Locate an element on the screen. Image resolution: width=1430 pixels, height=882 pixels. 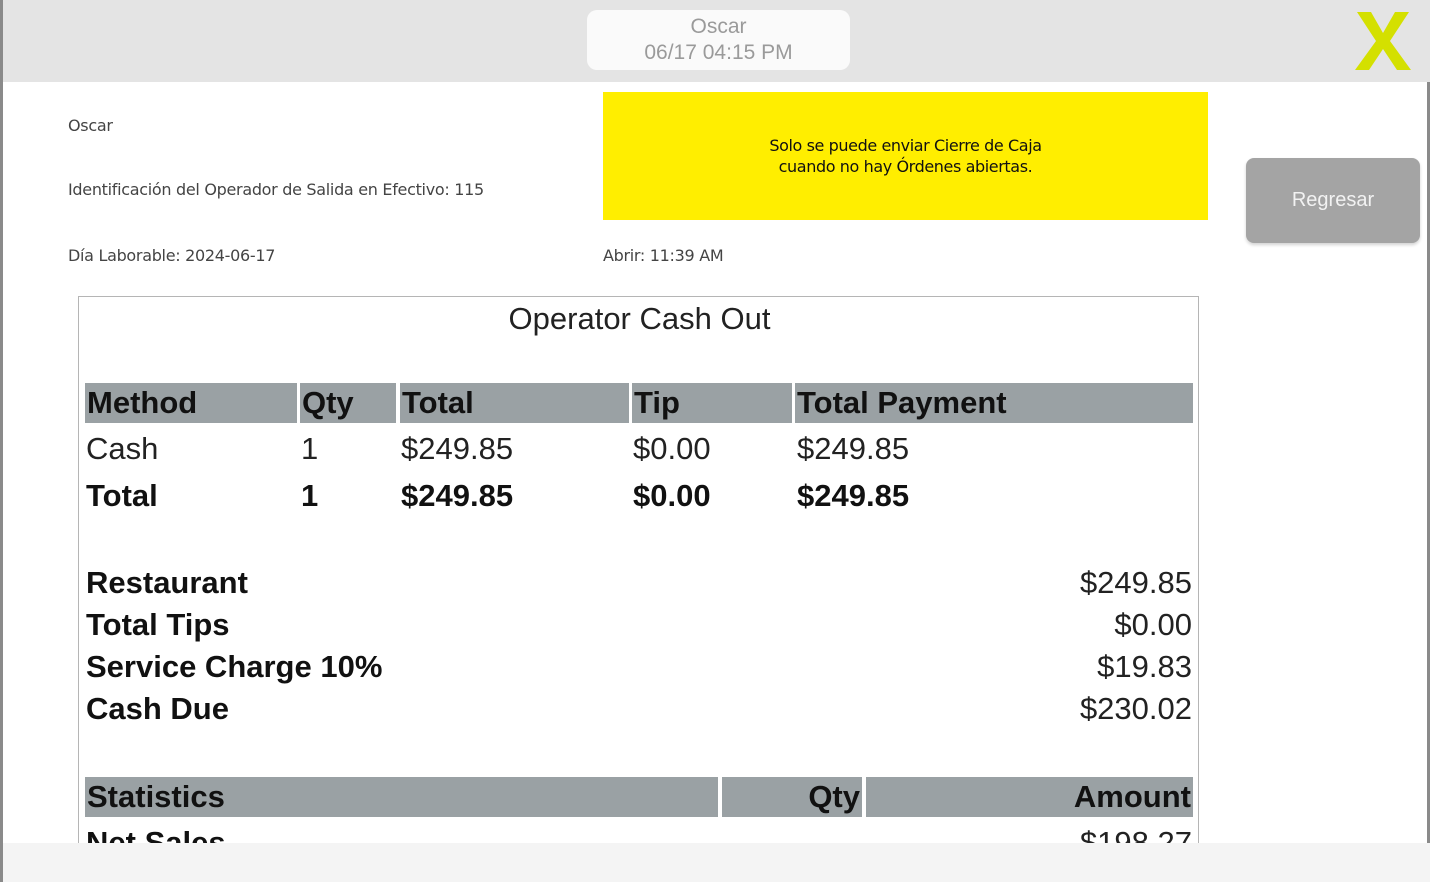
summary-value: $249.85 is located at coordinates (1135, 582).